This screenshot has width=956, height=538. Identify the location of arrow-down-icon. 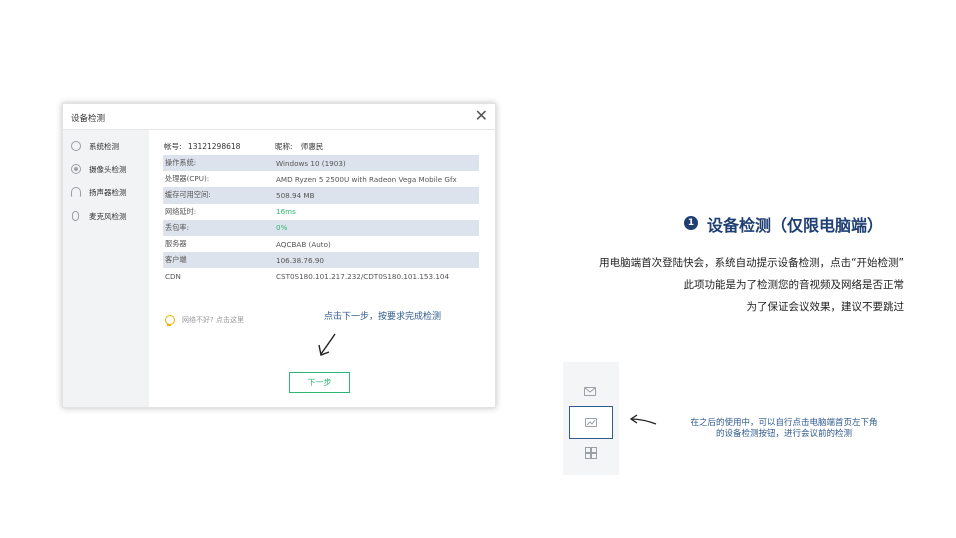
(327, 344).